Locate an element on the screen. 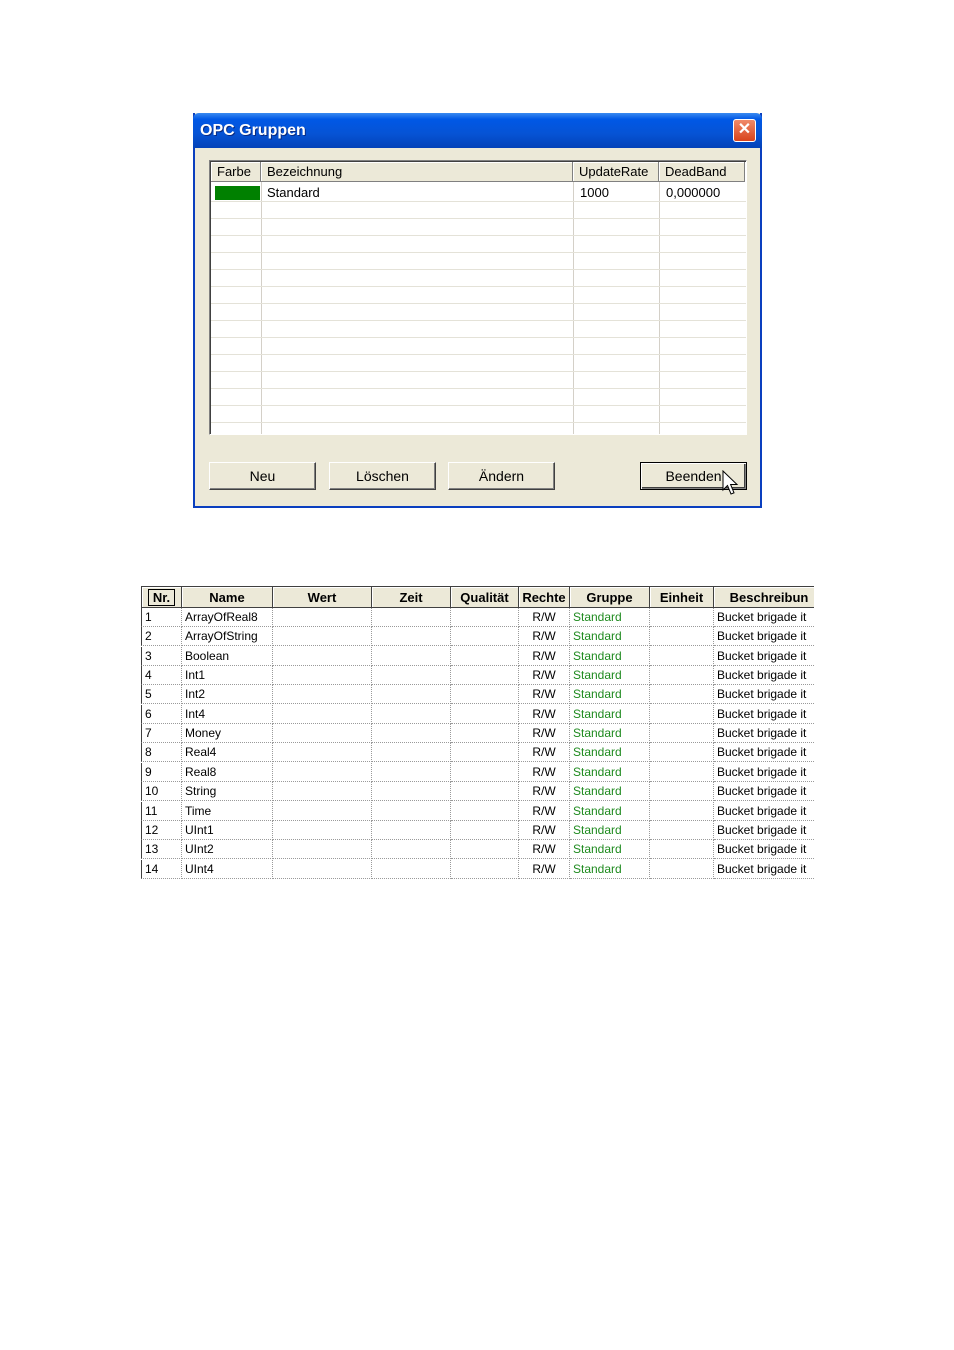 The width and height of the screenshot is (954, 1350). row-name-cell: Real8 is located at coordinates (227, 772).